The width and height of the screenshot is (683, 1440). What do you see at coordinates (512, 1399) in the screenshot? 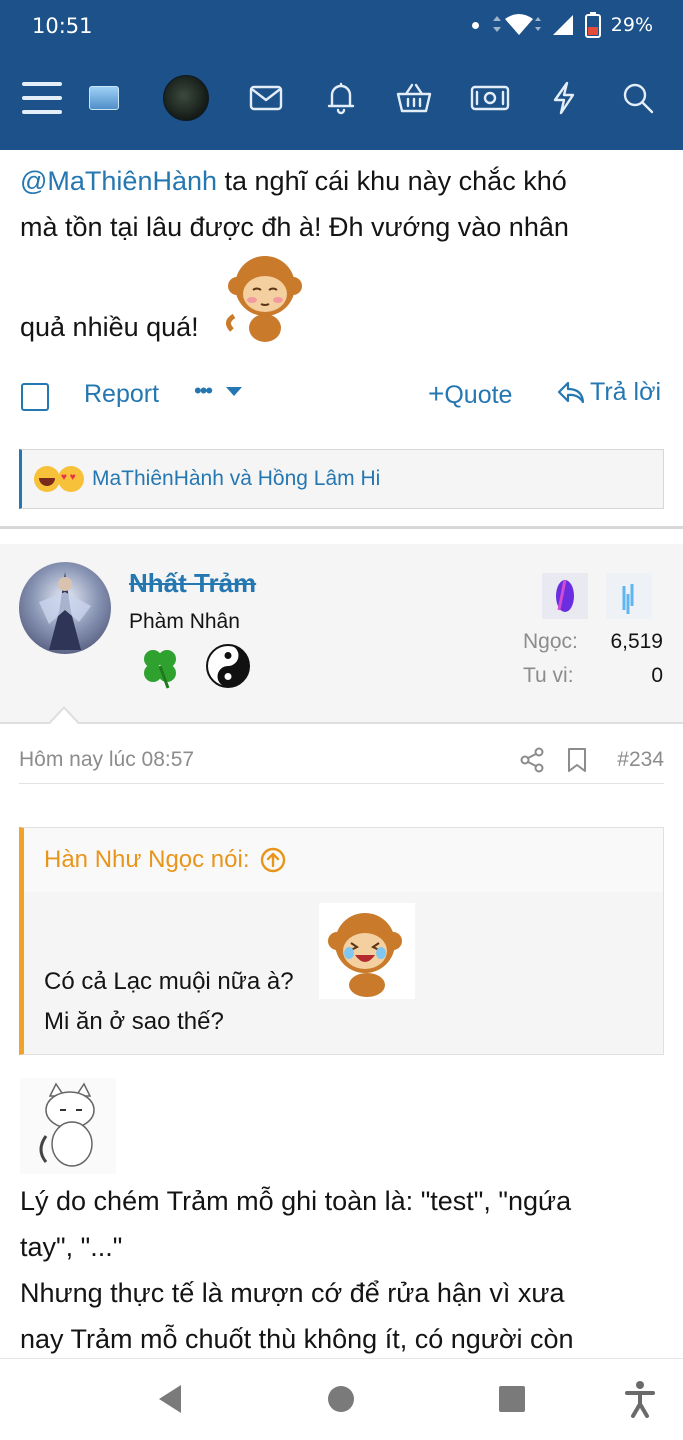
I see `recents-icon` at bounding box center [512, 1399].